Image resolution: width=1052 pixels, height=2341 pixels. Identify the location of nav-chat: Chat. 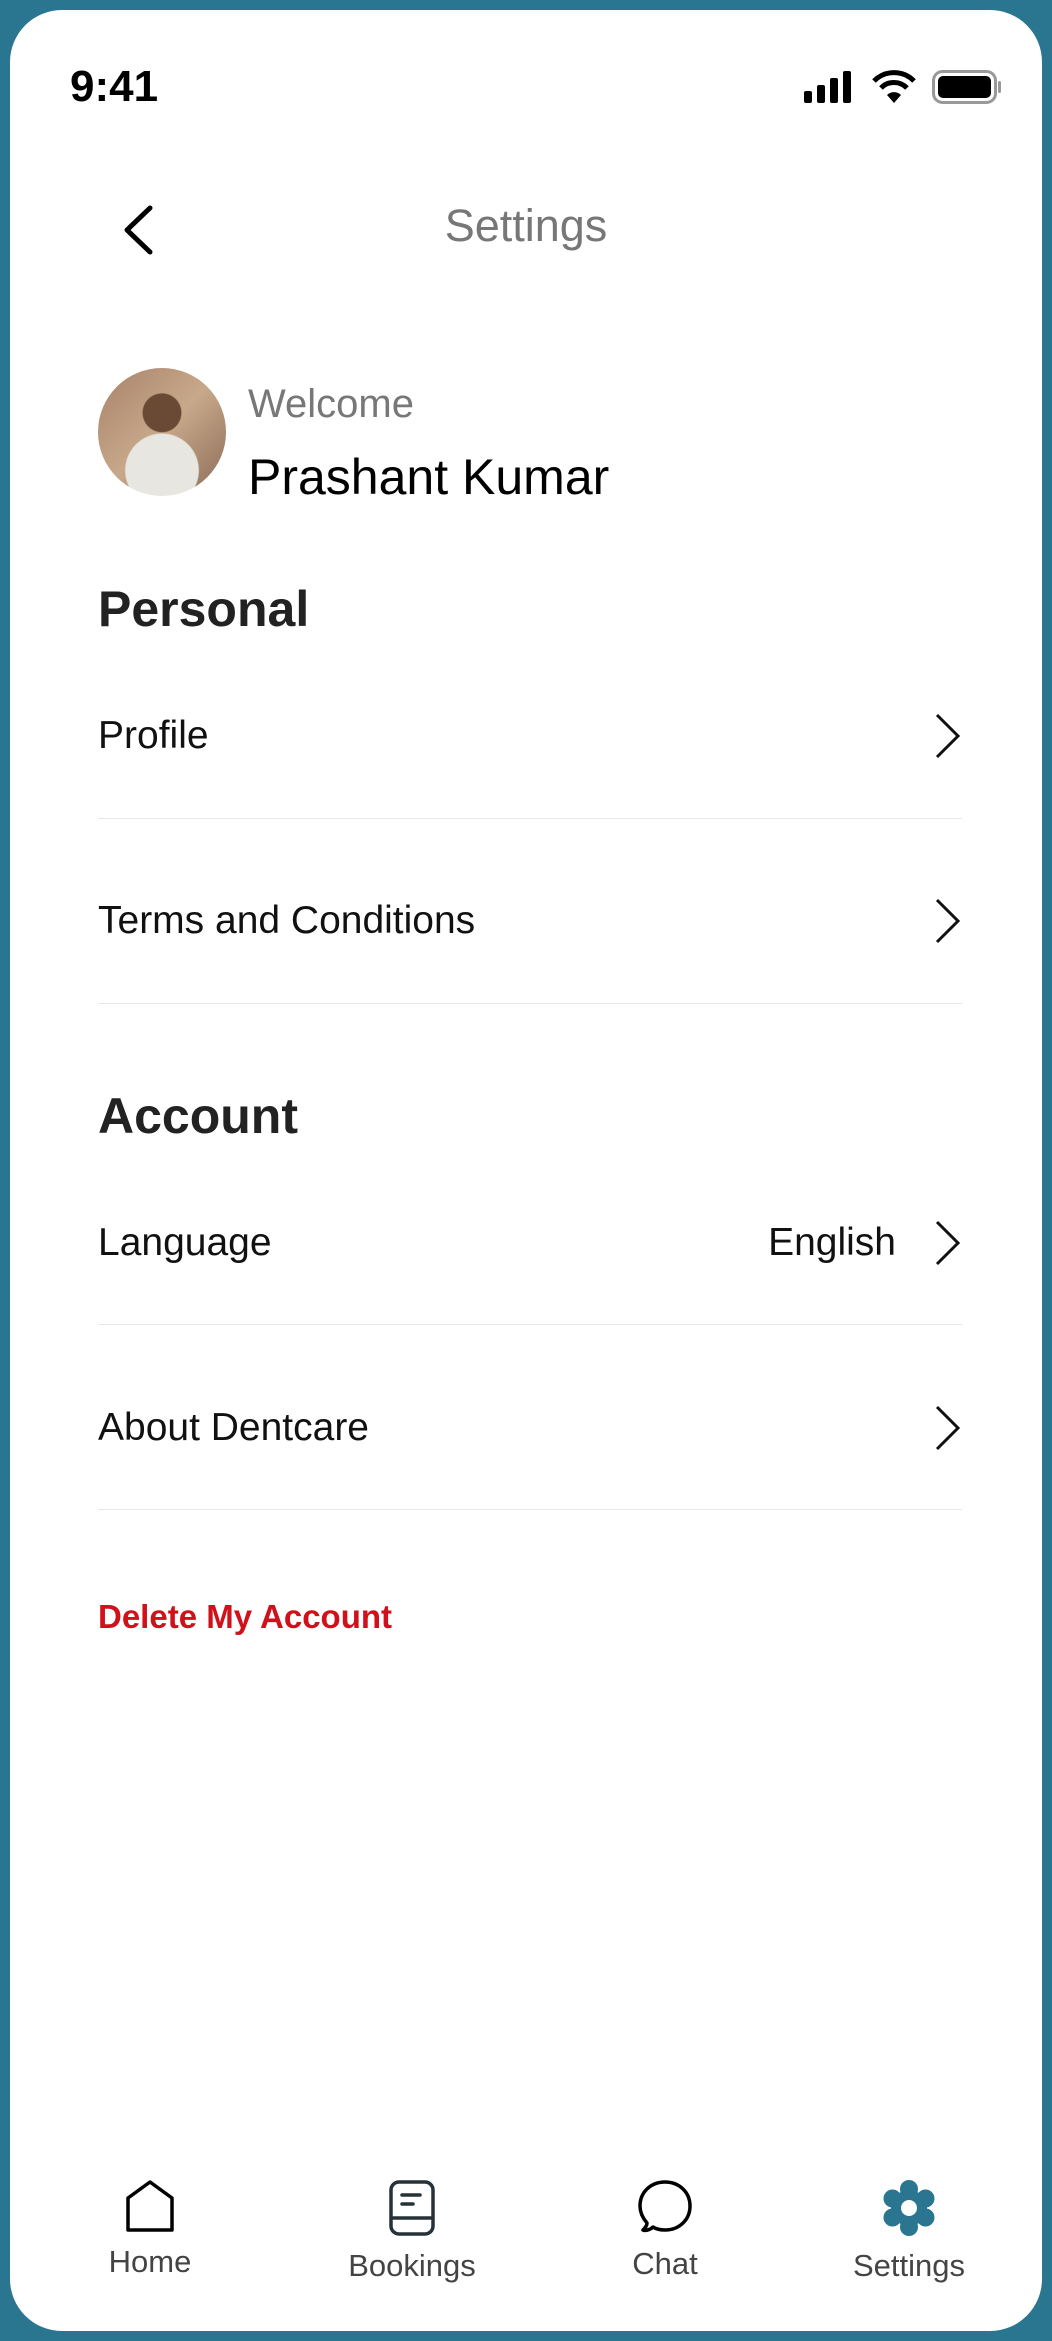
(665, 2231).